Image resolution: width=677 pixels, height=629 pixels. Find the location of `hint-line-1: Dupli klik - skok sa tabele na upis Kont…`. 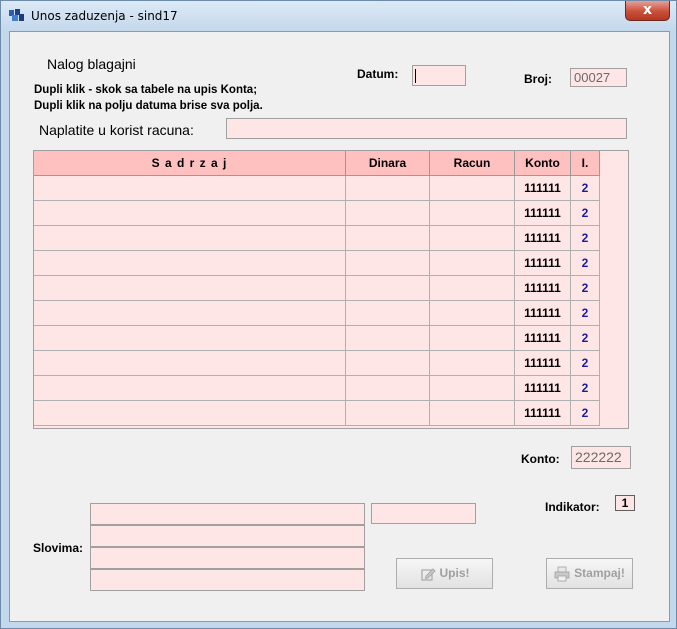

hint-line-1: Dupli klik - skok sa tabele na upis Kont… is located at coordinates (146, 90).